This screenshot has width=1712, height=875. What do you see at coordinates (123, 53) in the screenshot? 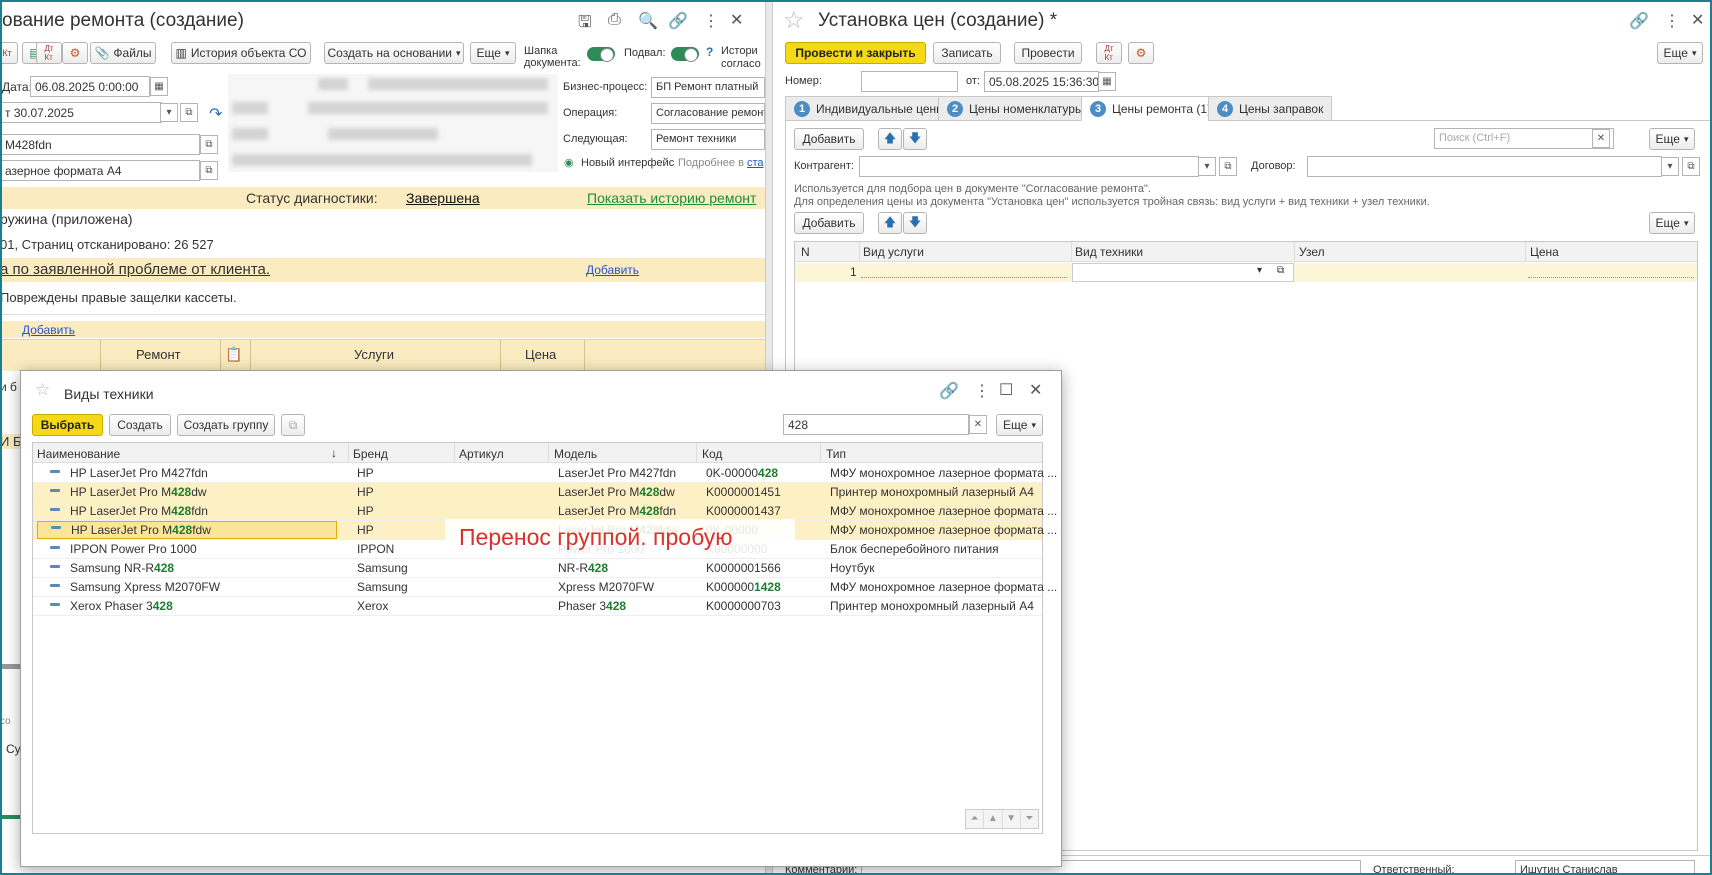
I see `files-button: 📎 Файлы` at bounding box center [123, 53].